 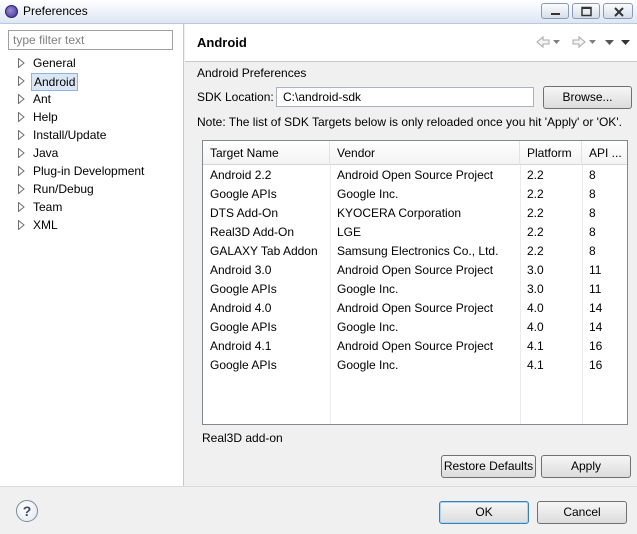 I want to click on tree-item-java: Java, so click(x=92, y=153).